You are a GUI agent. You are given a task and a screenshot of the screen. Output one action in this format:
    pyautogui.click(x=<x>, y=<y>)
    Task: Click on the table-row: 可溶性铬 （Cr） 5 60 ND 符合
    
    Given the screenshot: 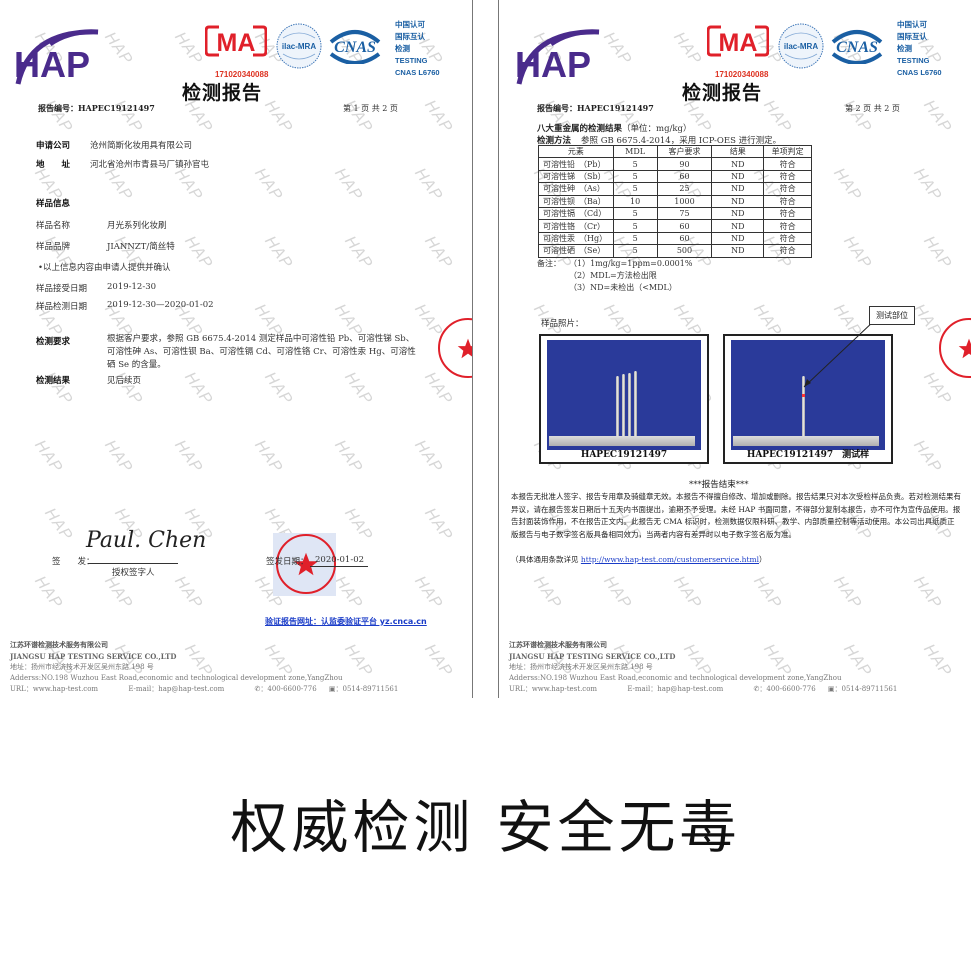 What is the action you would take?
    pyautogui.click(x=675, y=226)
    